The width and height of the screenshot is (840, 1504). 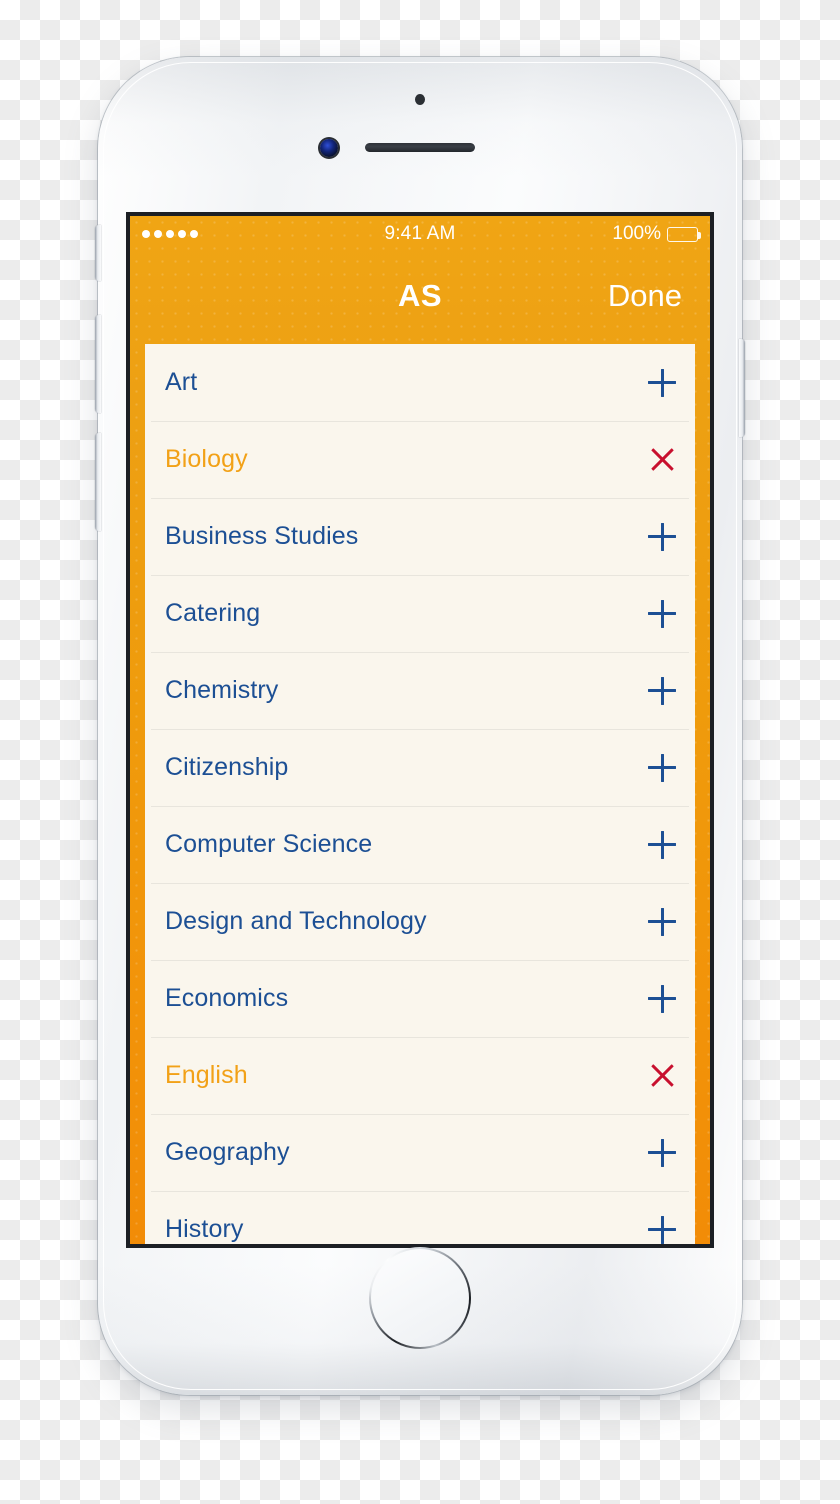 I want to click on phone-top-edge-shading, so click(x=420, y=117).